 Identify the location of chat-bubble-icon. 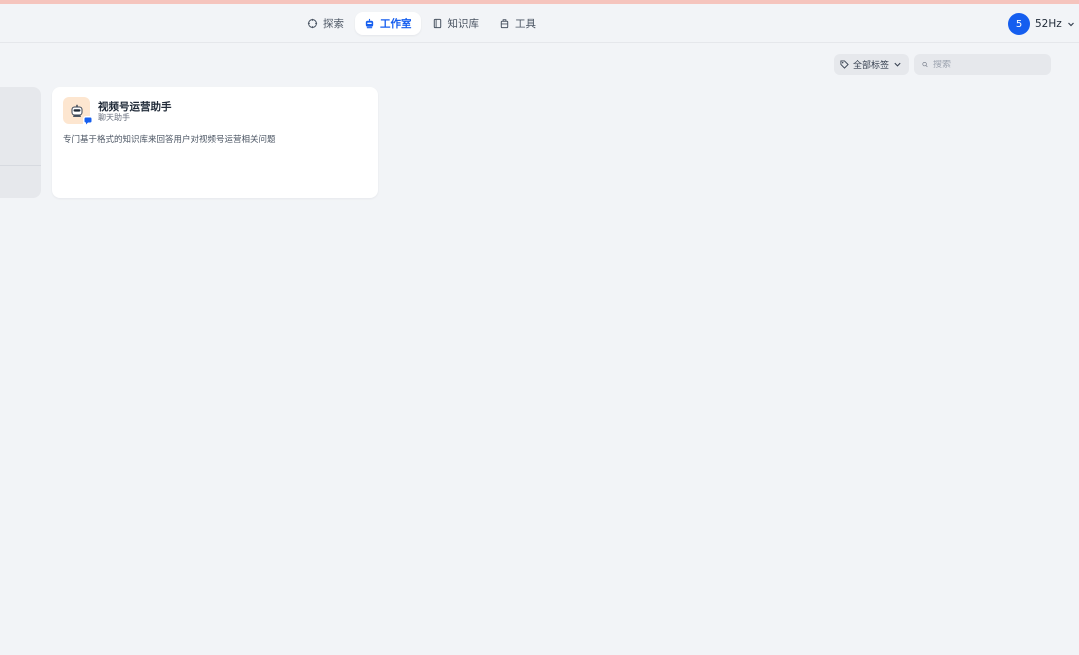
(88, 121).